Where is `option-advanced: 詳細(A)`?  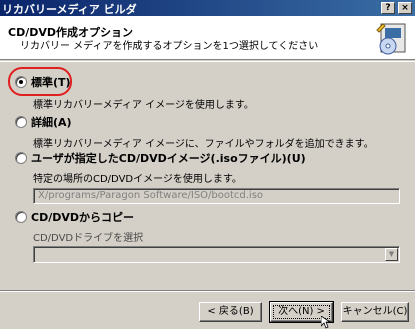 option-advanced: 詳細(A) is located at coordinates (43, 122).